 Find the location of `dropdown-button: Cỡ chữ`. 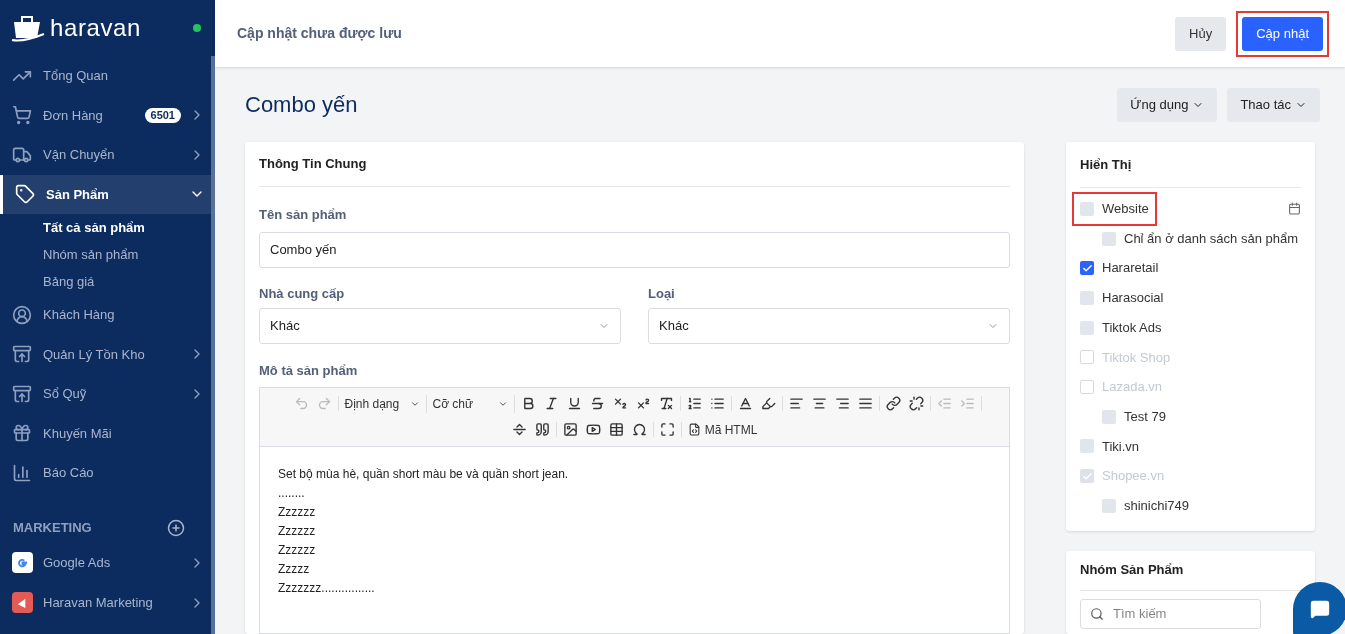

dropdown-button: Cỡ chữ is located at coordinates (470, 403).